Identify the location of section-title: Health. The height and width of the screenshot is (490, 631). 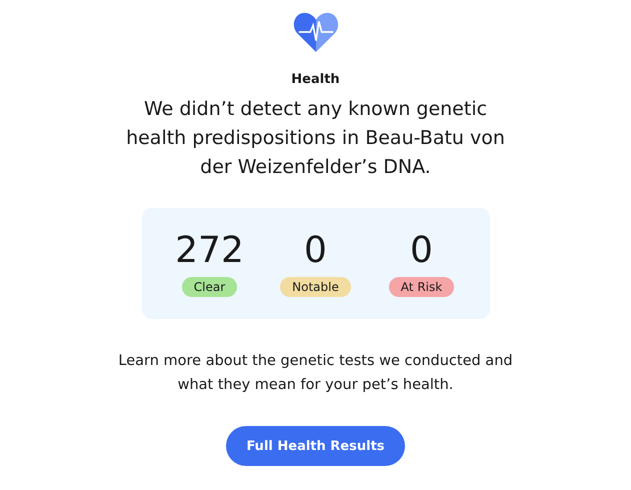
(315, 79).